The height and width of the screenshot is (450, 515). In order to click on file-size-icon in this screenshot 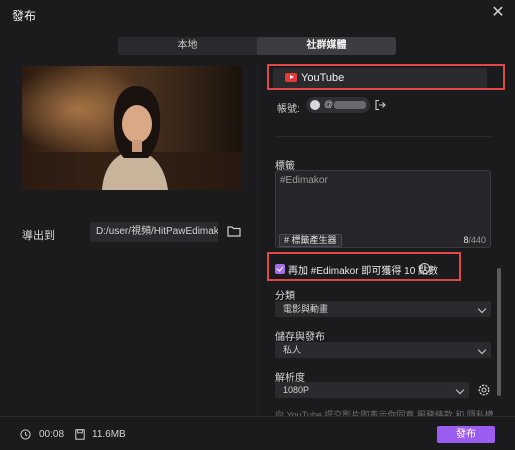, I will do `click(80, 434)`.